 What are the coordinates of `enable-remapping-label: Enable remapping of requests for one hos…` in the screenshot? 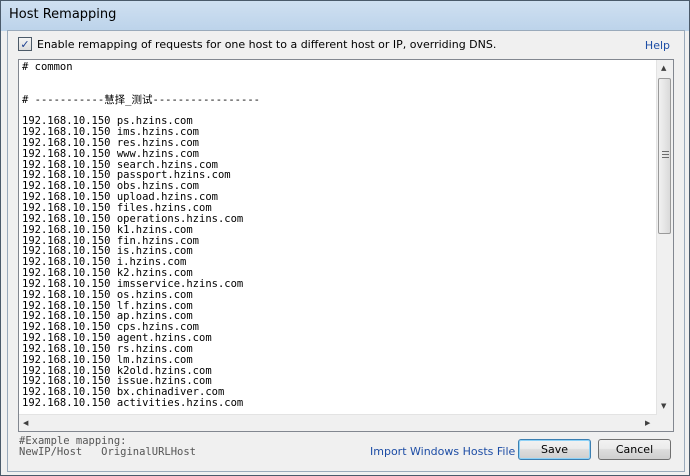 It's located at (266, 44).